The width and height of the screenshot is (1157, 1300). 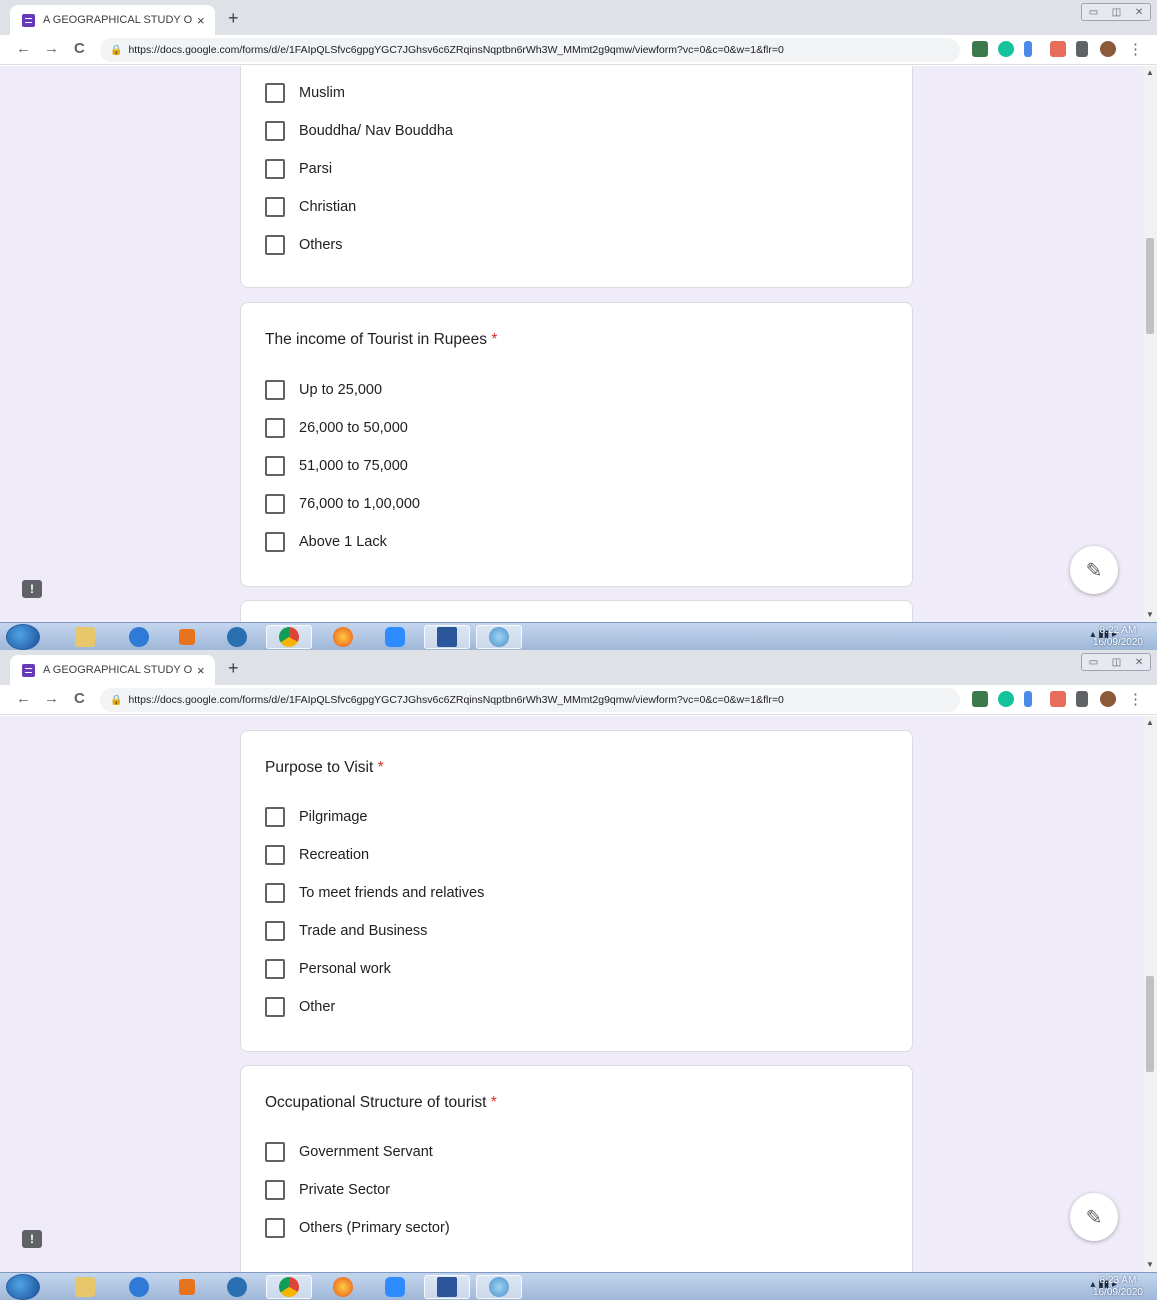 I want to click on profile-avatar, so click(x=1108, y=49).